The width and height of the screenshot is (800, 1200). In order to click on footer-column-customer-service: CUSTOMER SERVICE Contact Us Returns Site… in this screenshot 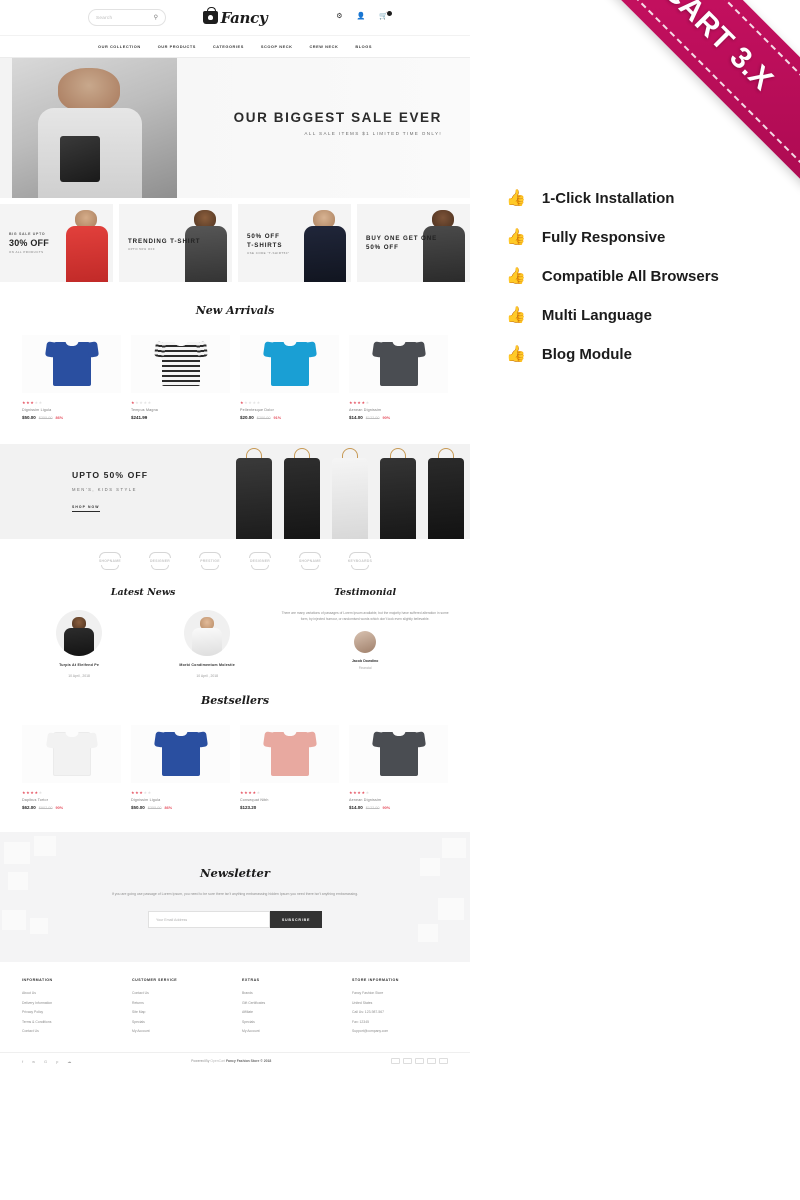, I will do `click(180, 1008)`.